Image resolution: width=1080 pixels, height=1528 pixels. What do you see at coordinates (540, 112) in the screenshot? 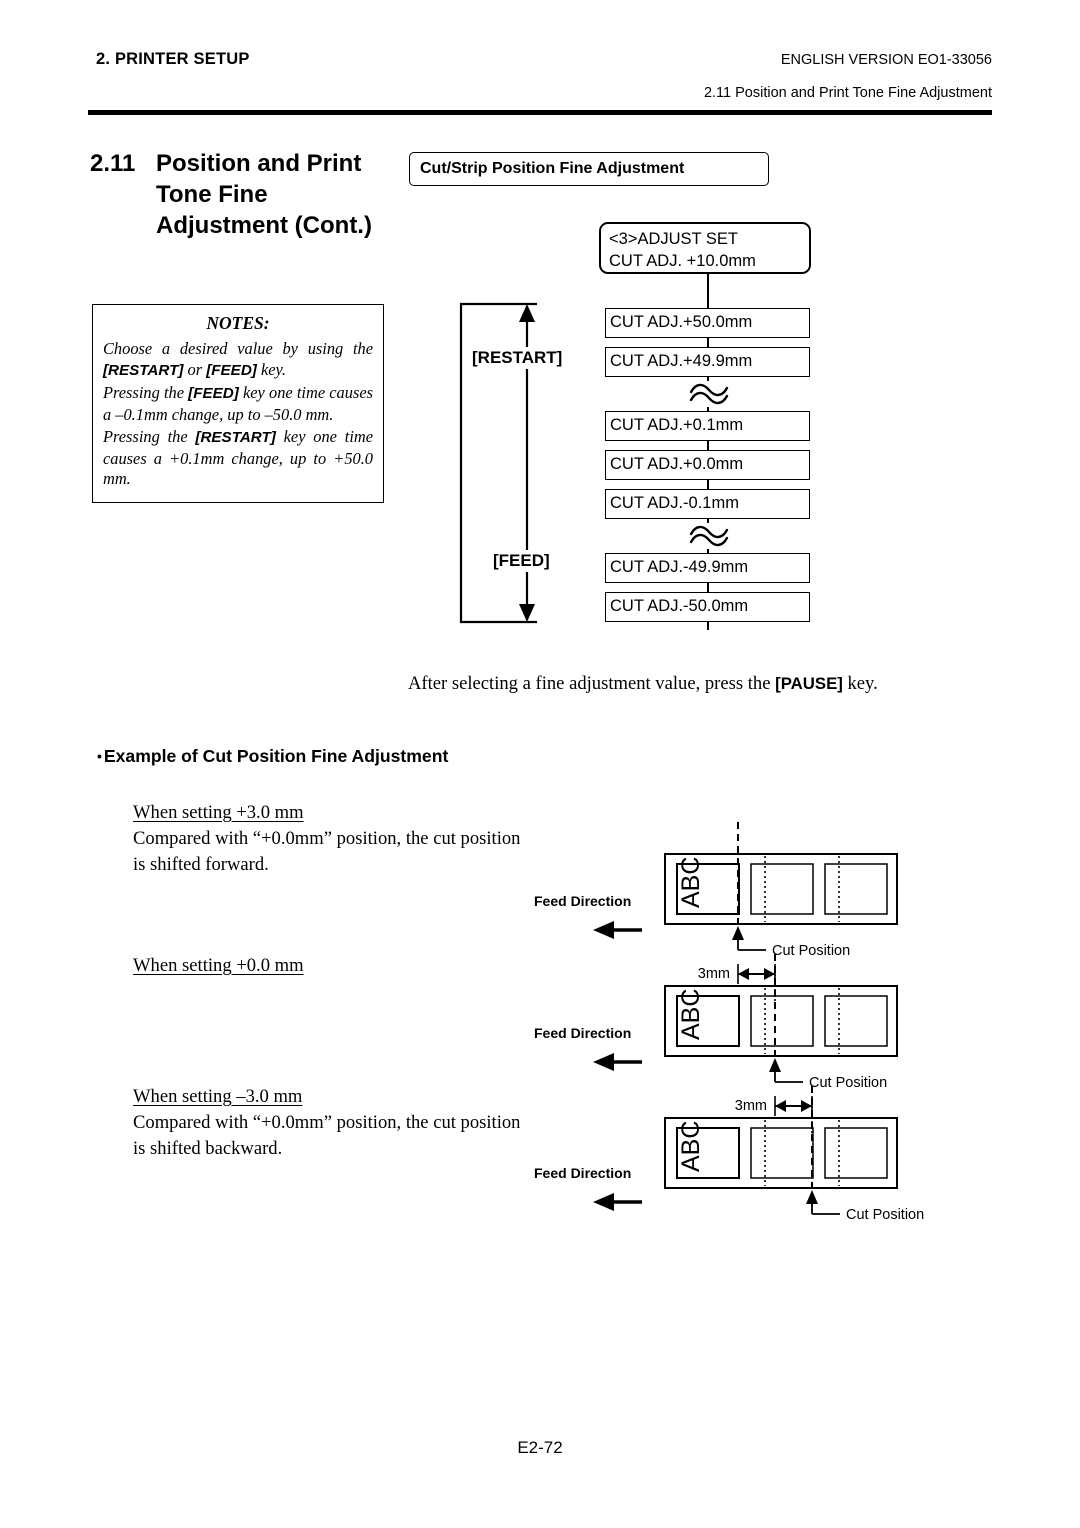
I see `header-divider-rule` at bounding box center [540, 112].